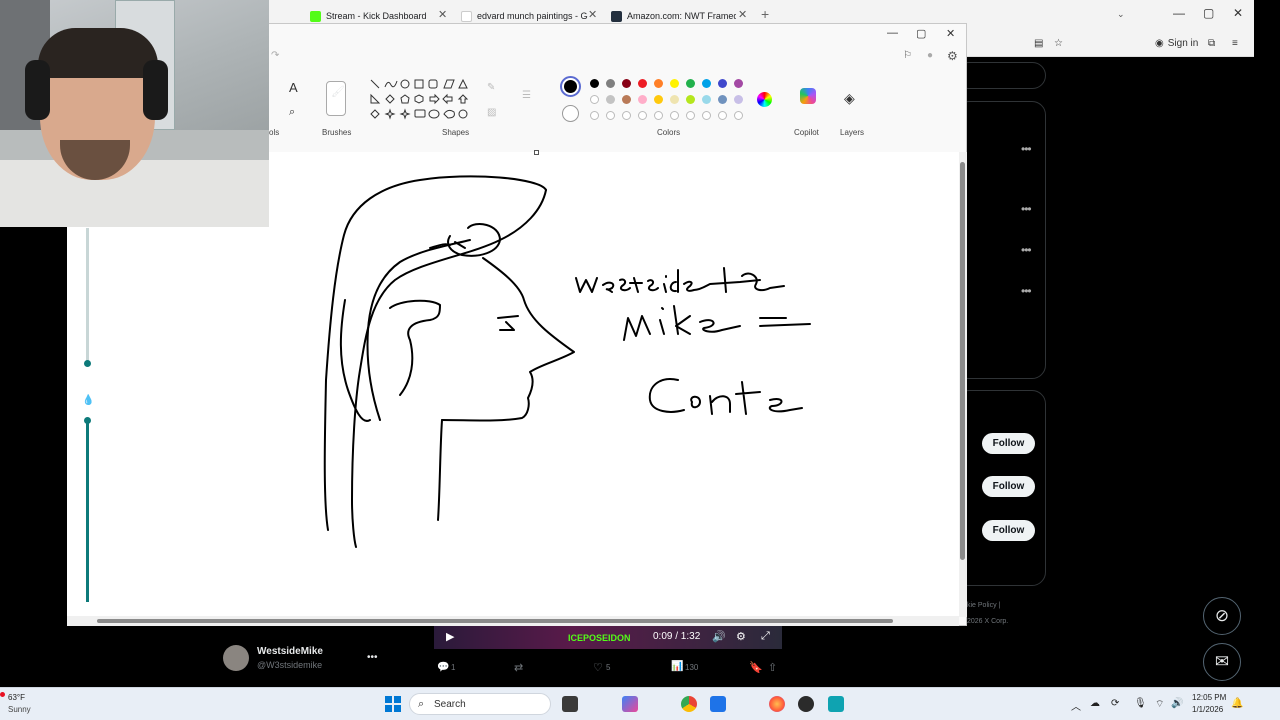 The image size is (1280, 720). Describe the element at coordinates (725, 396) in the screenshot. I see `text-conte-stroke` at that location.